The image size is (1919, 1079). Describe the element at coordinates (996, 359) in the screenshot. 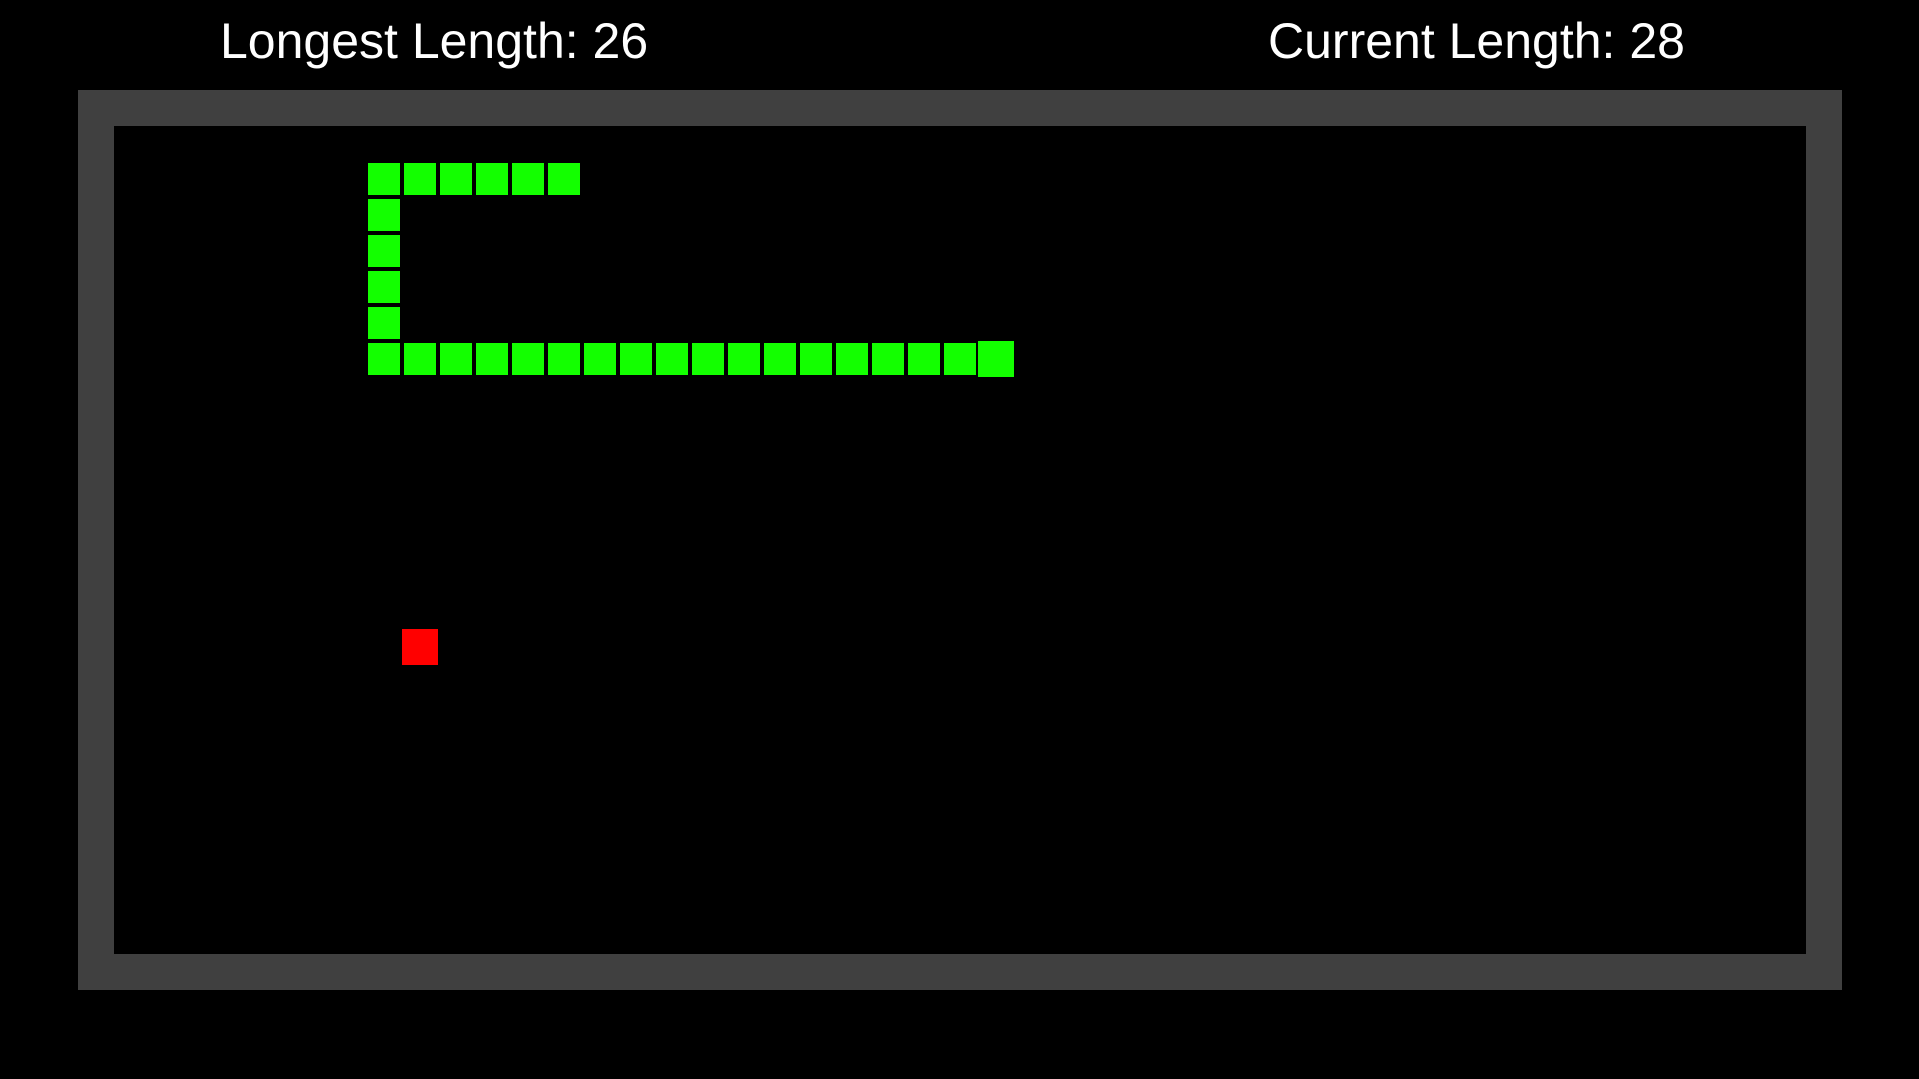

I see `snake-head` at that location.